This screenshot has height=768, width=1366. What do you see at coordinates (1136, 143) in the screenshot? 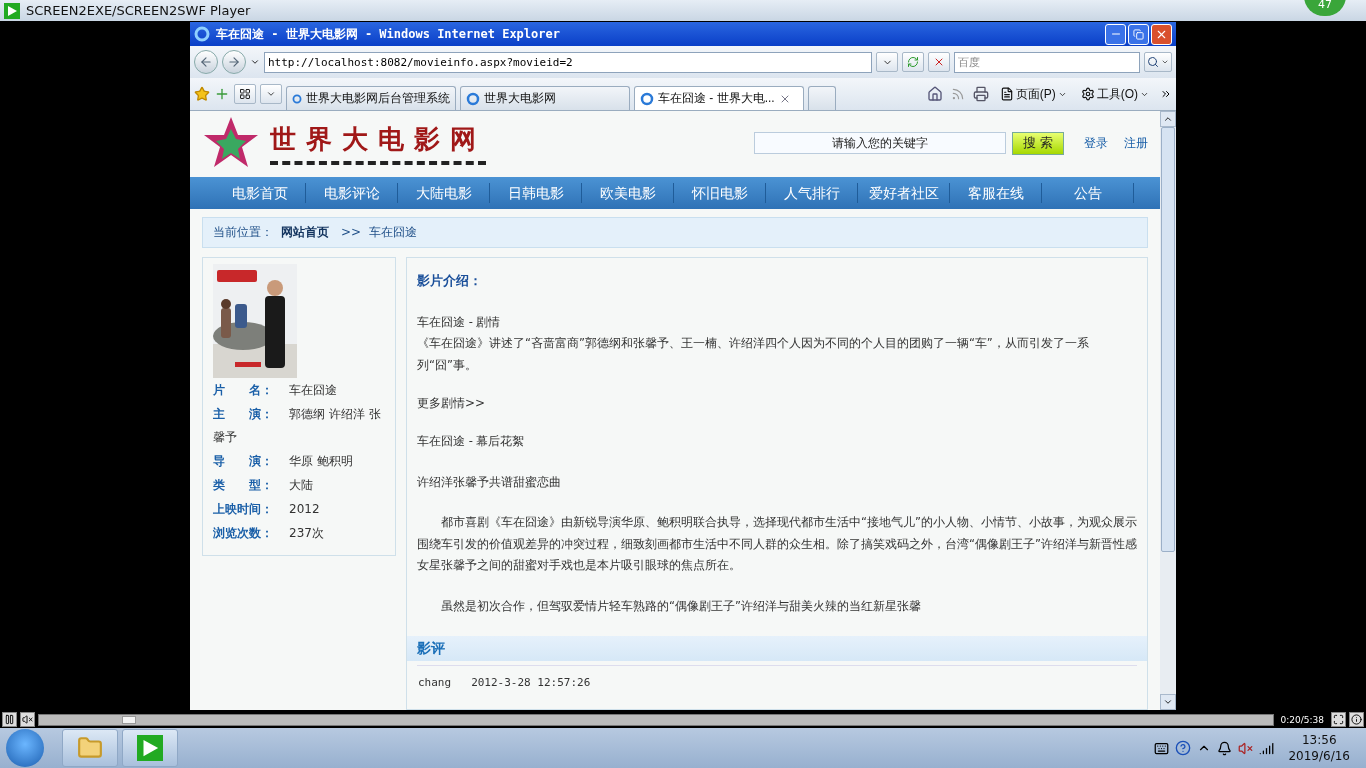
I see `header-link: 注册` at bounding box center [1136, 143].